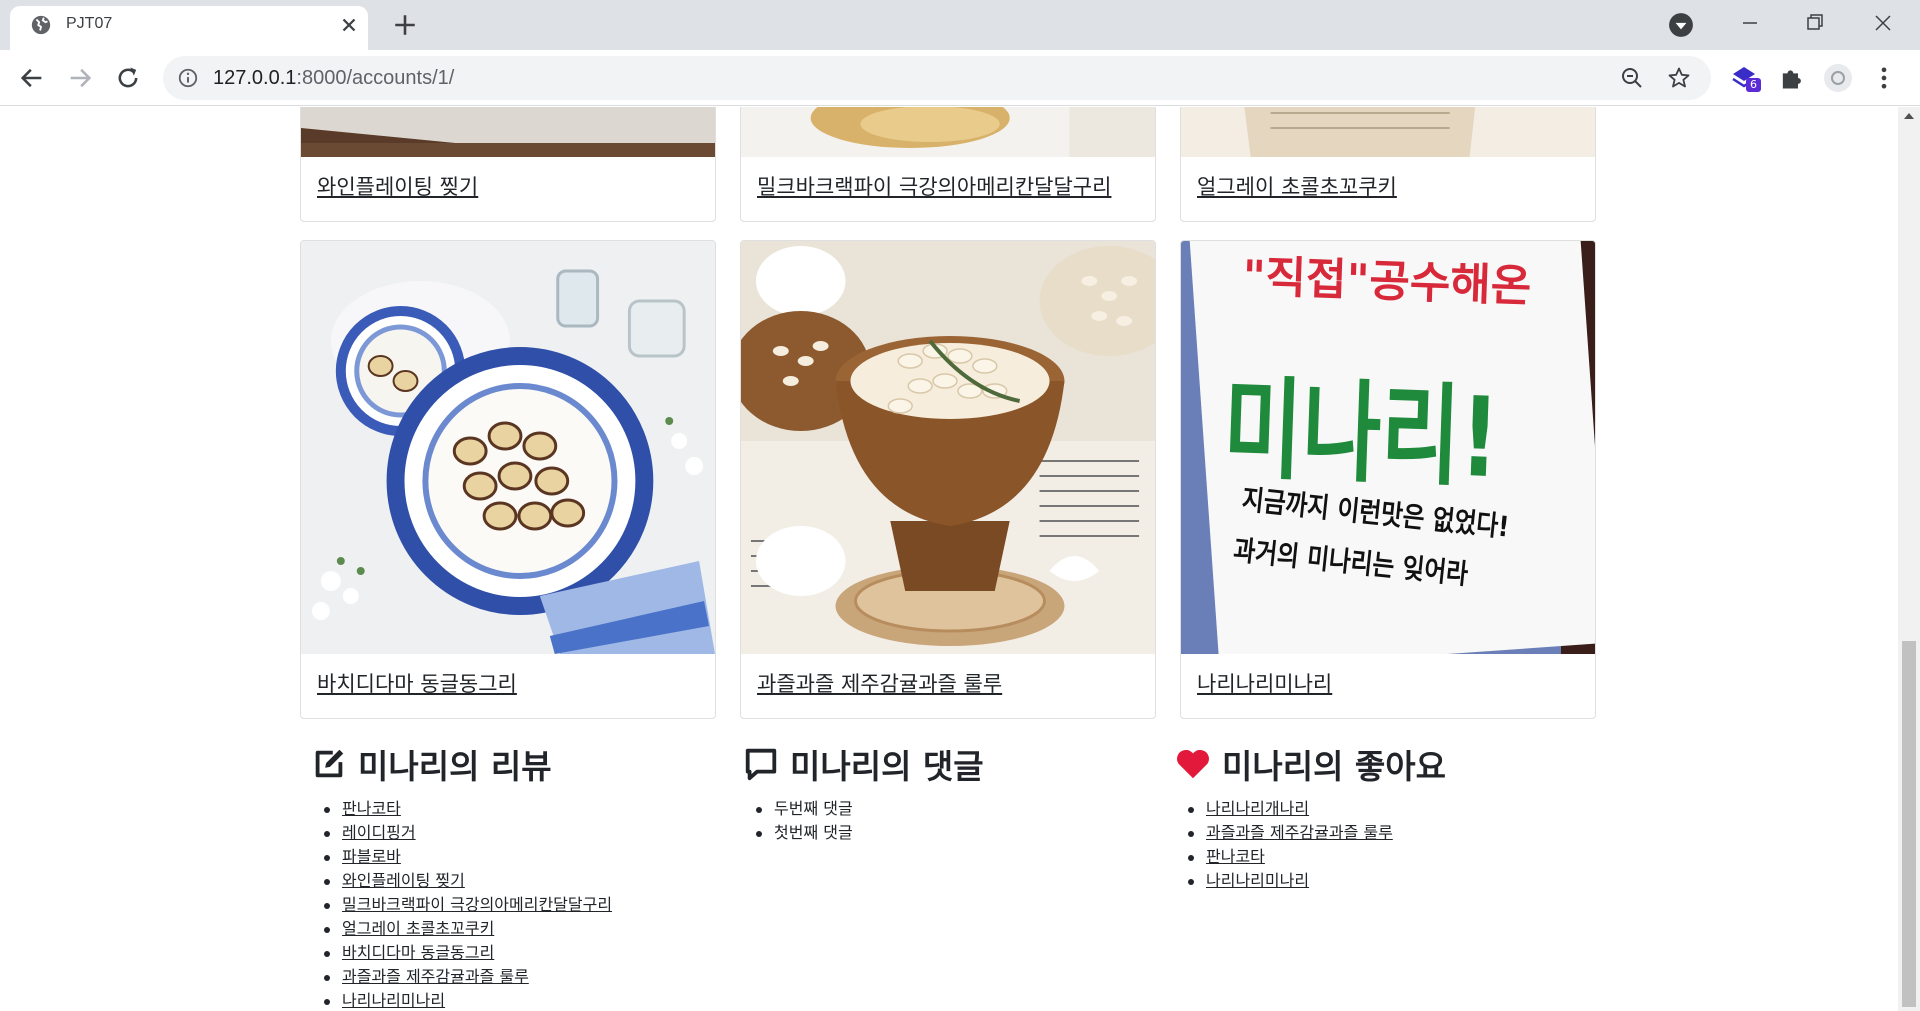 The image size is (1920, 1011). Describe the element at coordinates (477, 904) in the screenshot. I see `review-link: 밀크바크랙파이 극강의아메리칸달달구리` at that location.